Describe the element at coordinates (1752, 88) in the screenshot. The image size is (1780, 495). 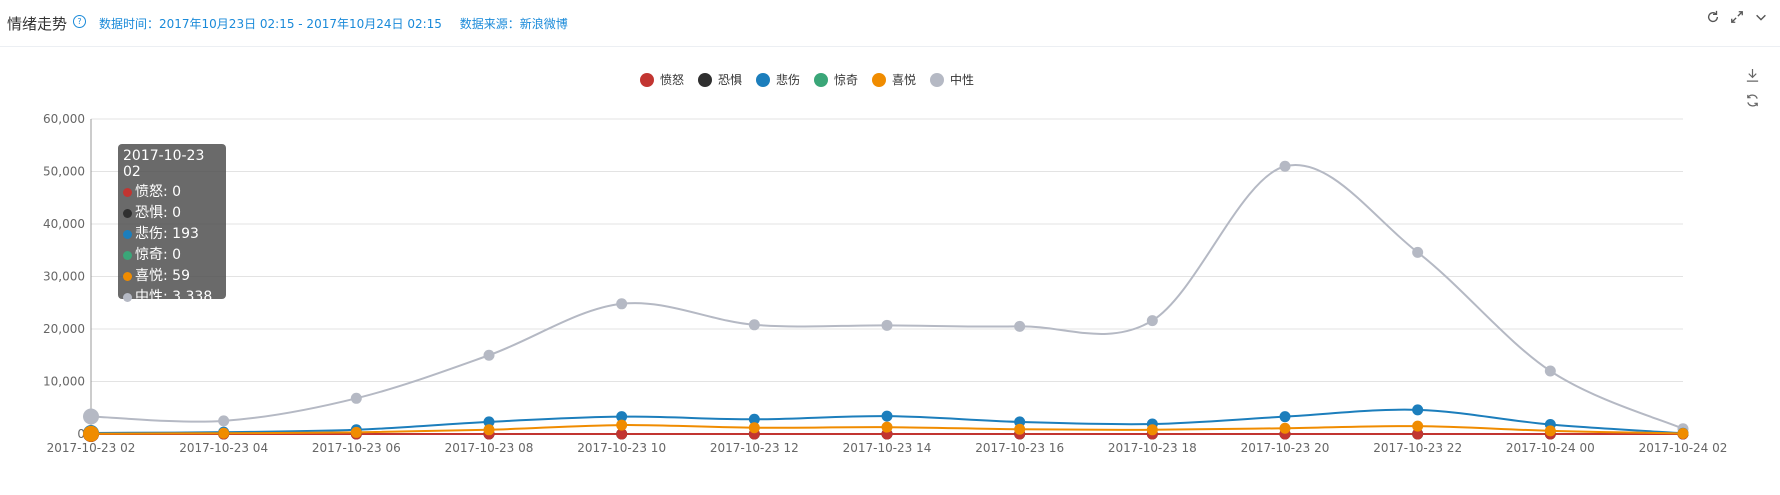
I see `chart-toolbox` at that location.